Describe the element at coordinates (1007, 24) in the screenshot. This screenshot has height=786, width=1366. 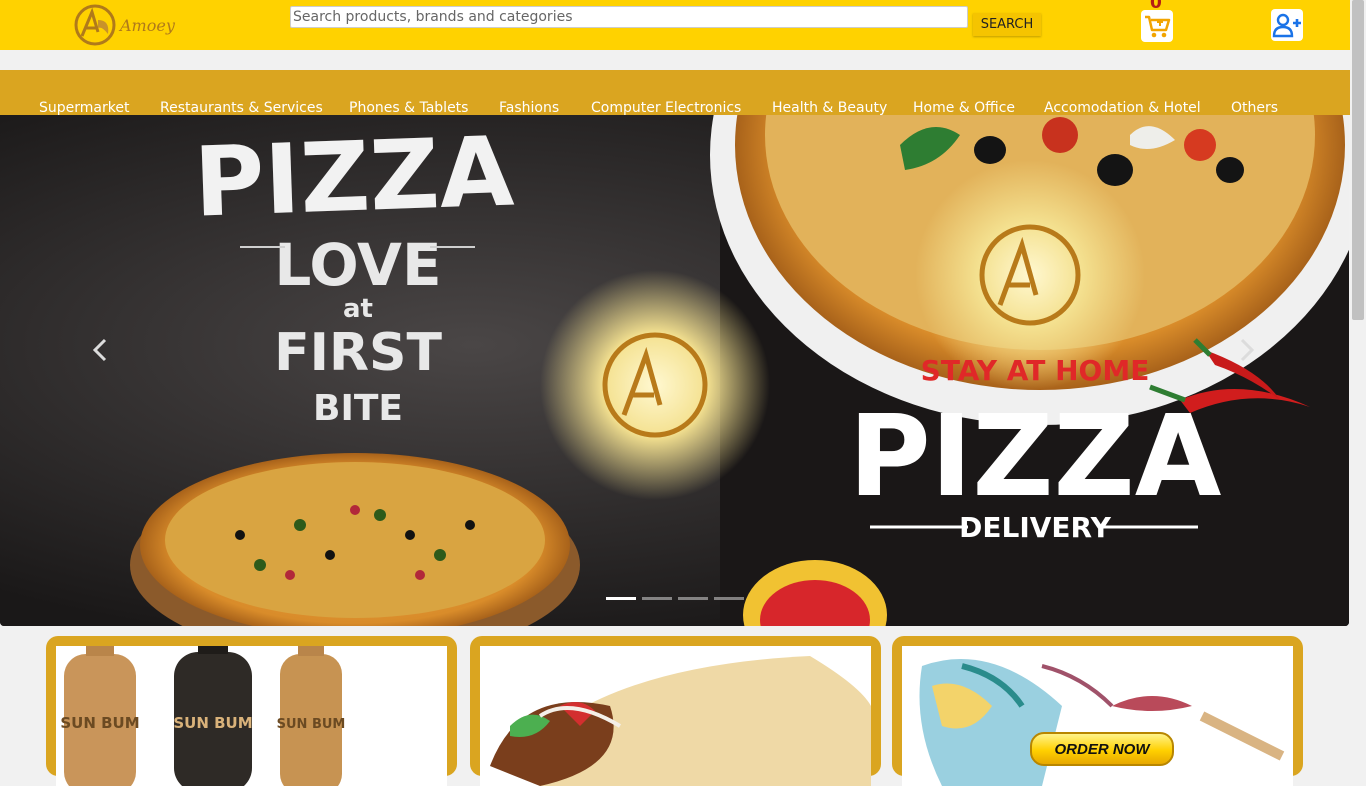
I see `search-button: SEARCH` at that location.